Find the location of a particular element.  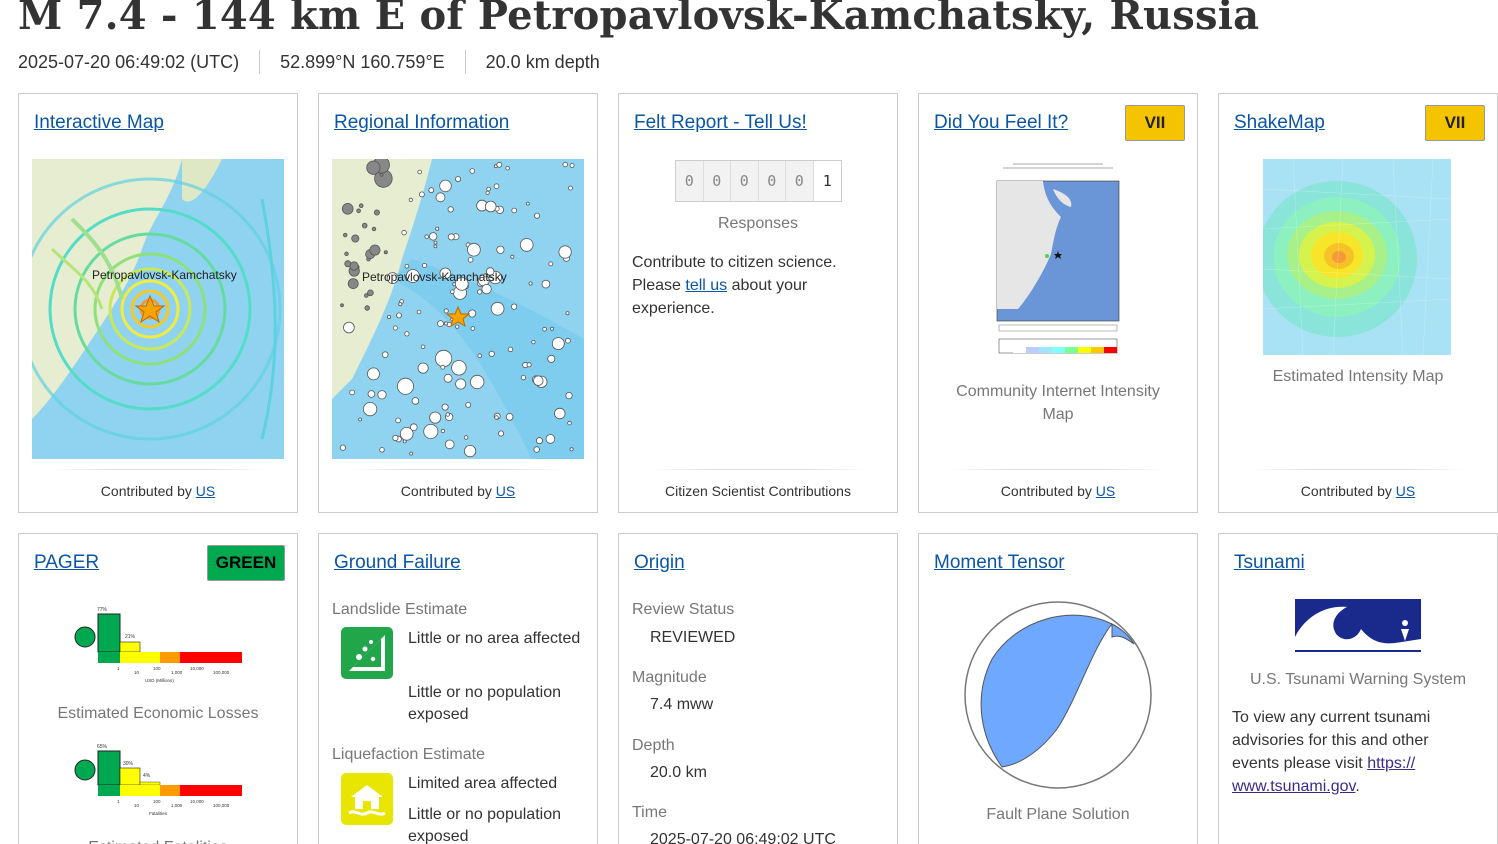

svg-text: 100 is located at coordinates (157, 801).